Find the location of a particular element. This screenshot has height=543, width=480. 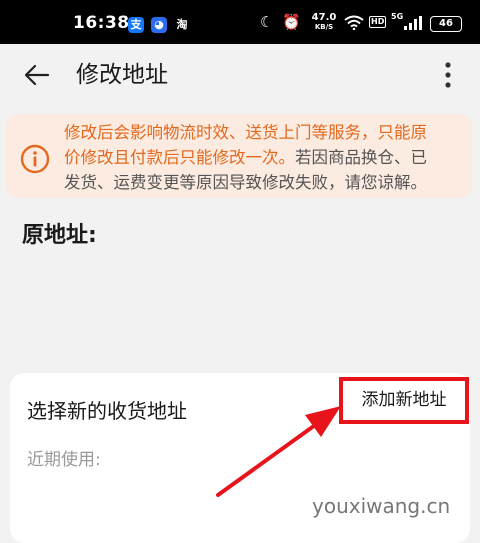

status-icons: ☾ ⏰ 47.0 KB/S HD 5G 46 is located at coordinates (370, 22).